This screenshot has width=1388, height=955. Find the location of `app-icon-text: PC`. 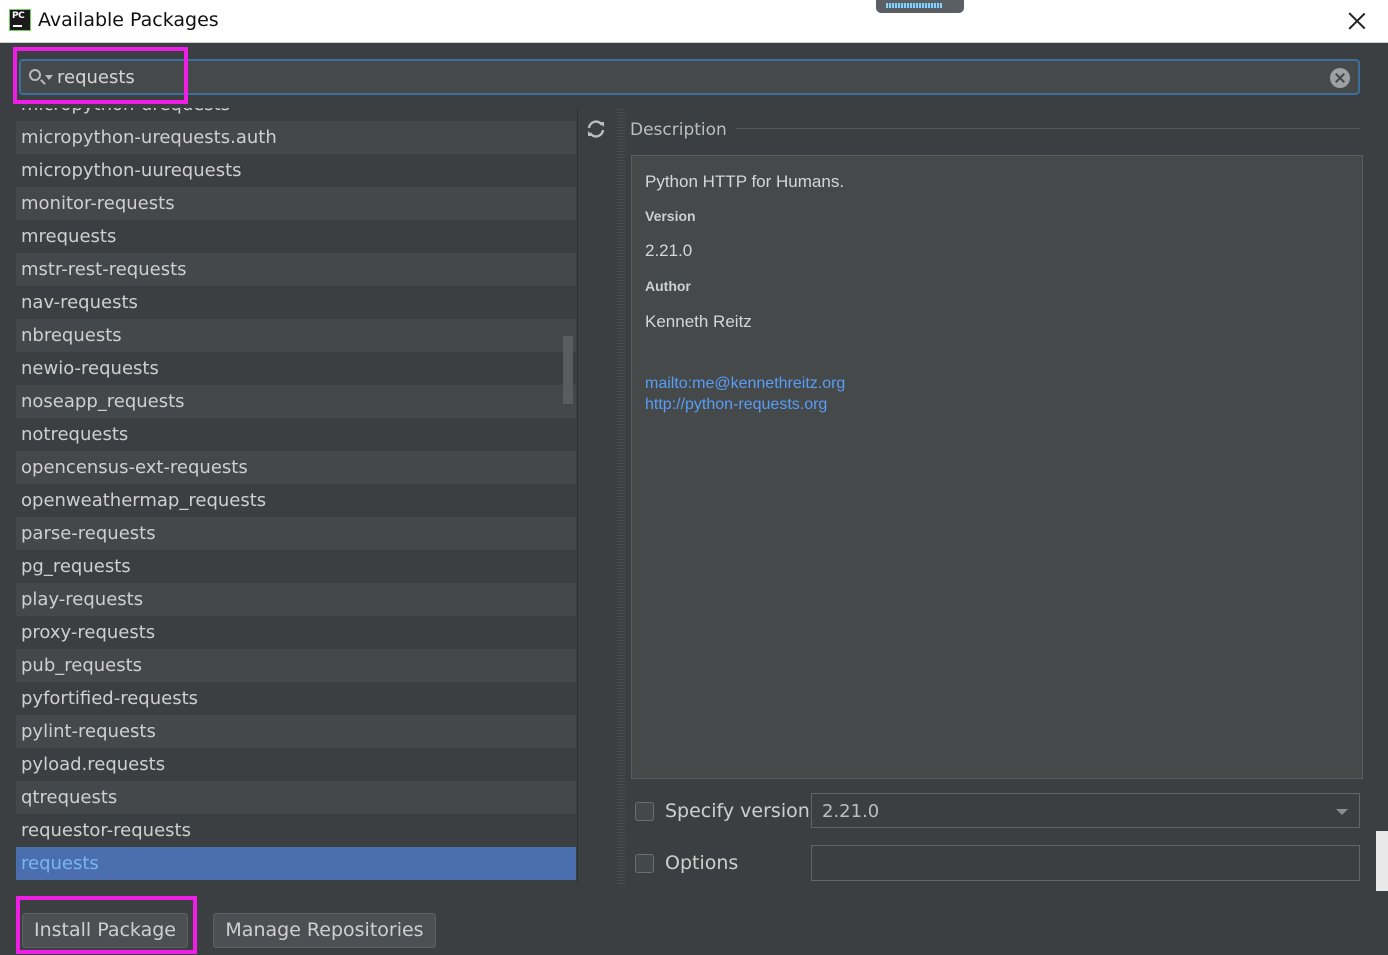

app-icon-text: PC is located at coordinates (18, 16).